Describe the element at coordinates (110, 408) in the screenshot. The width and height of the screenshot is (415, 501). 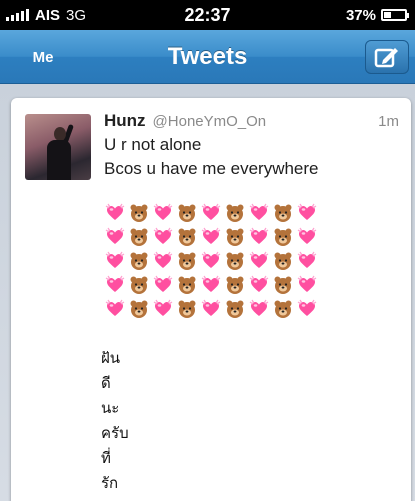
I see `tweet-text-line: นะ` at that location.